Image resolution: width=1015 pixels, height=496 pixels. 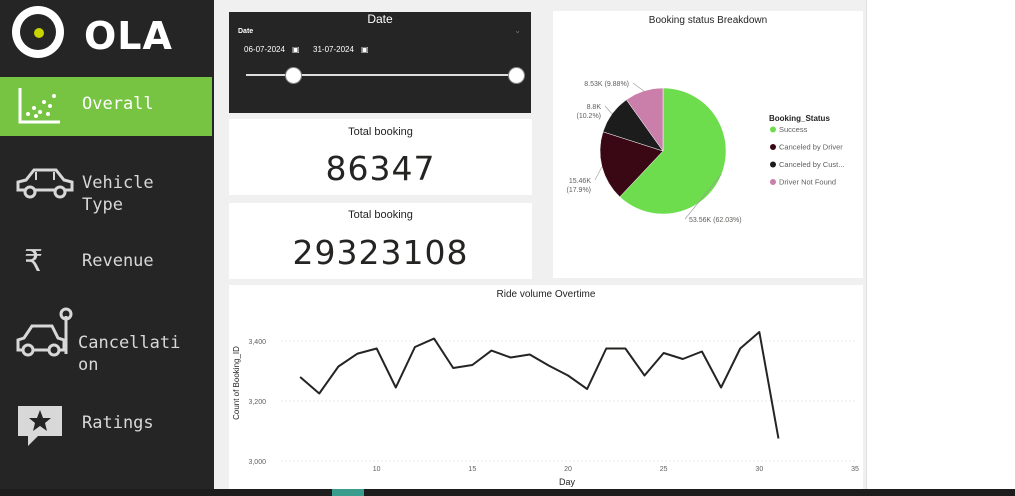 What do you see at coordinates (39, 33) in the screenshot?
I see `ola-logo-dot` at bounding box center [39, 33].